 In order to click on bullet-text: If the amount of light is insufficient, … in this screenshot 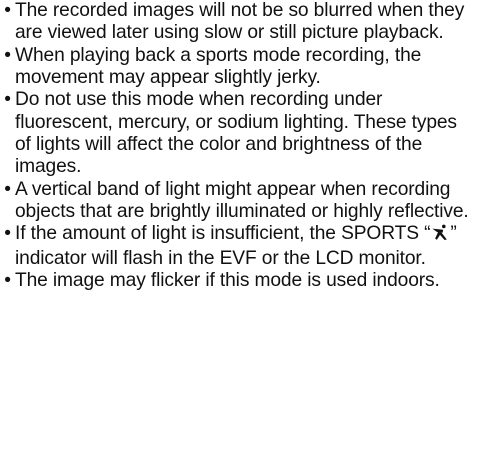, I will do `click(245, 246)`.